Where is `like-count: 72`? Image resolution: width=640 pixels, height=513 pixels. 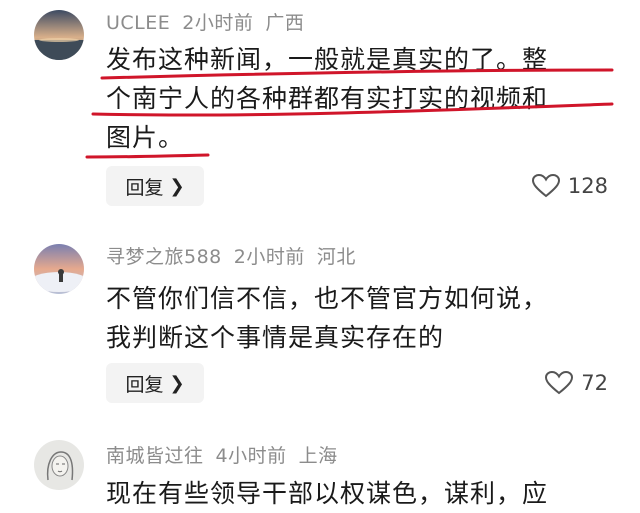 like-count: 72 is located at coordinates (594, 383).